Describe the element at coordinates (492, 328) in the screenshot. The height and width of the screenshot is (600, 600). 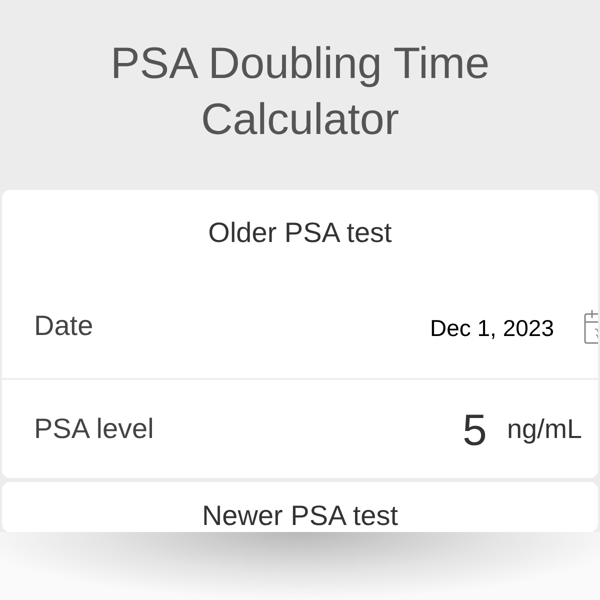
I see `date-field: Dec 1, 2023` at that location.